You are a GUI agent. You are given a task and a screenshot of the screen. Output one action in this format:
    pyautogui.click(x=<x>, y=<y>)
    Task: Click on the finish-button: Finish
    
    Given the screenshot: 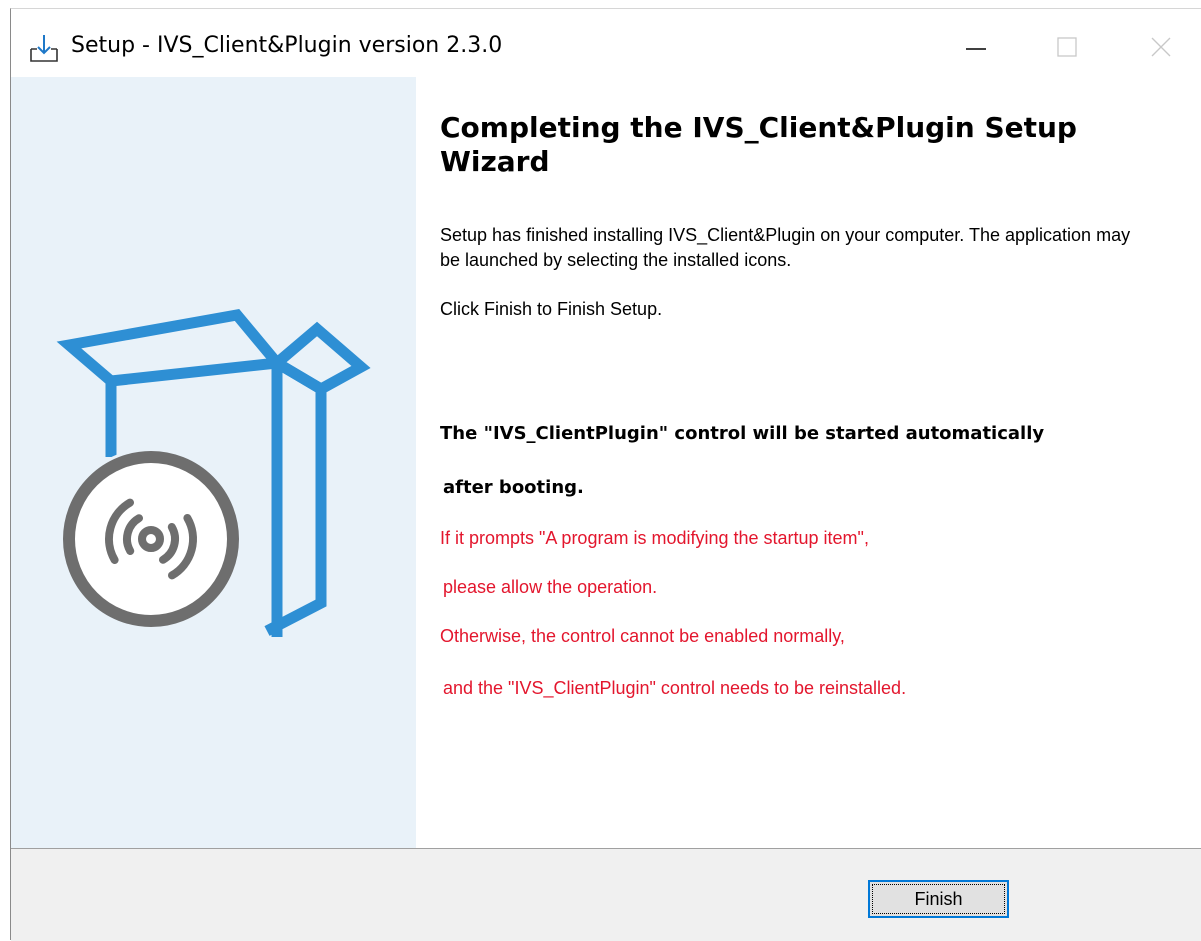 What is the action you would take?
    pyautogui.click(x=938, y=899)
    